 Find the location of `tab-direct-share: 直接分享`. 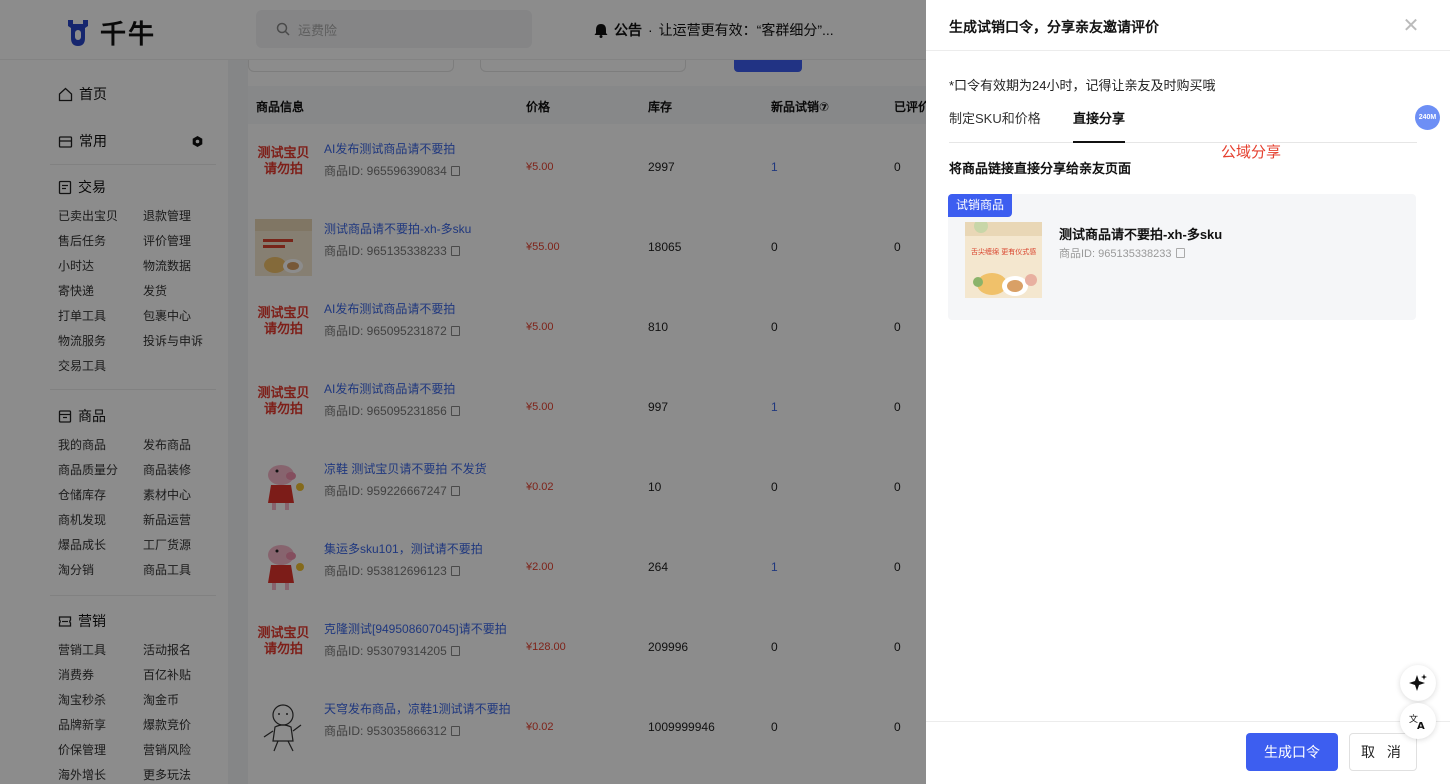

tab-direct-share: 直接分享 is located at coordinates (1099, 125).